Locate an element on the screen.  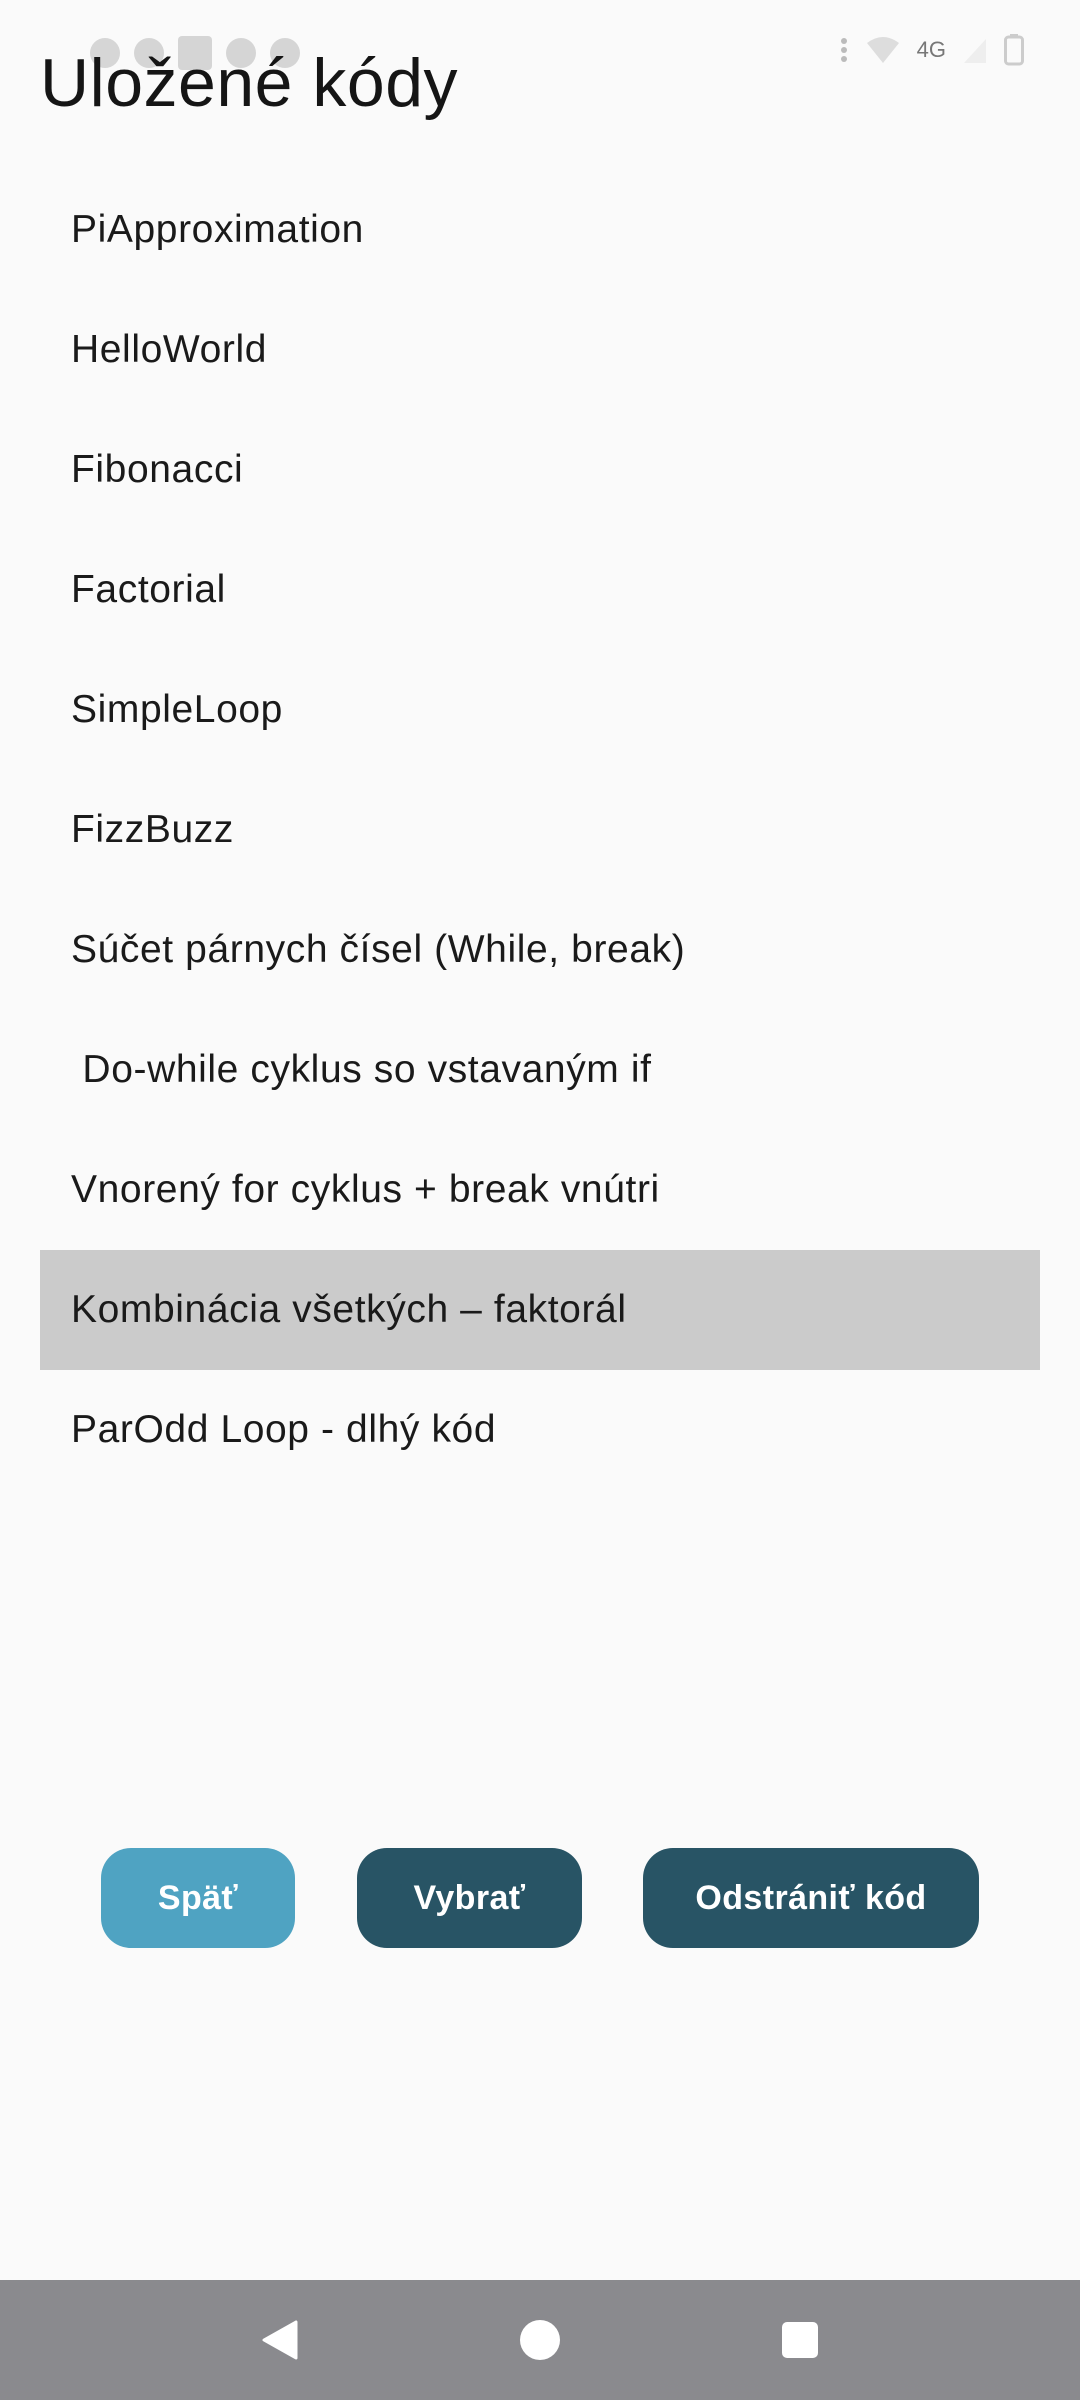
back-icon is located at coordinates (280, 2340).